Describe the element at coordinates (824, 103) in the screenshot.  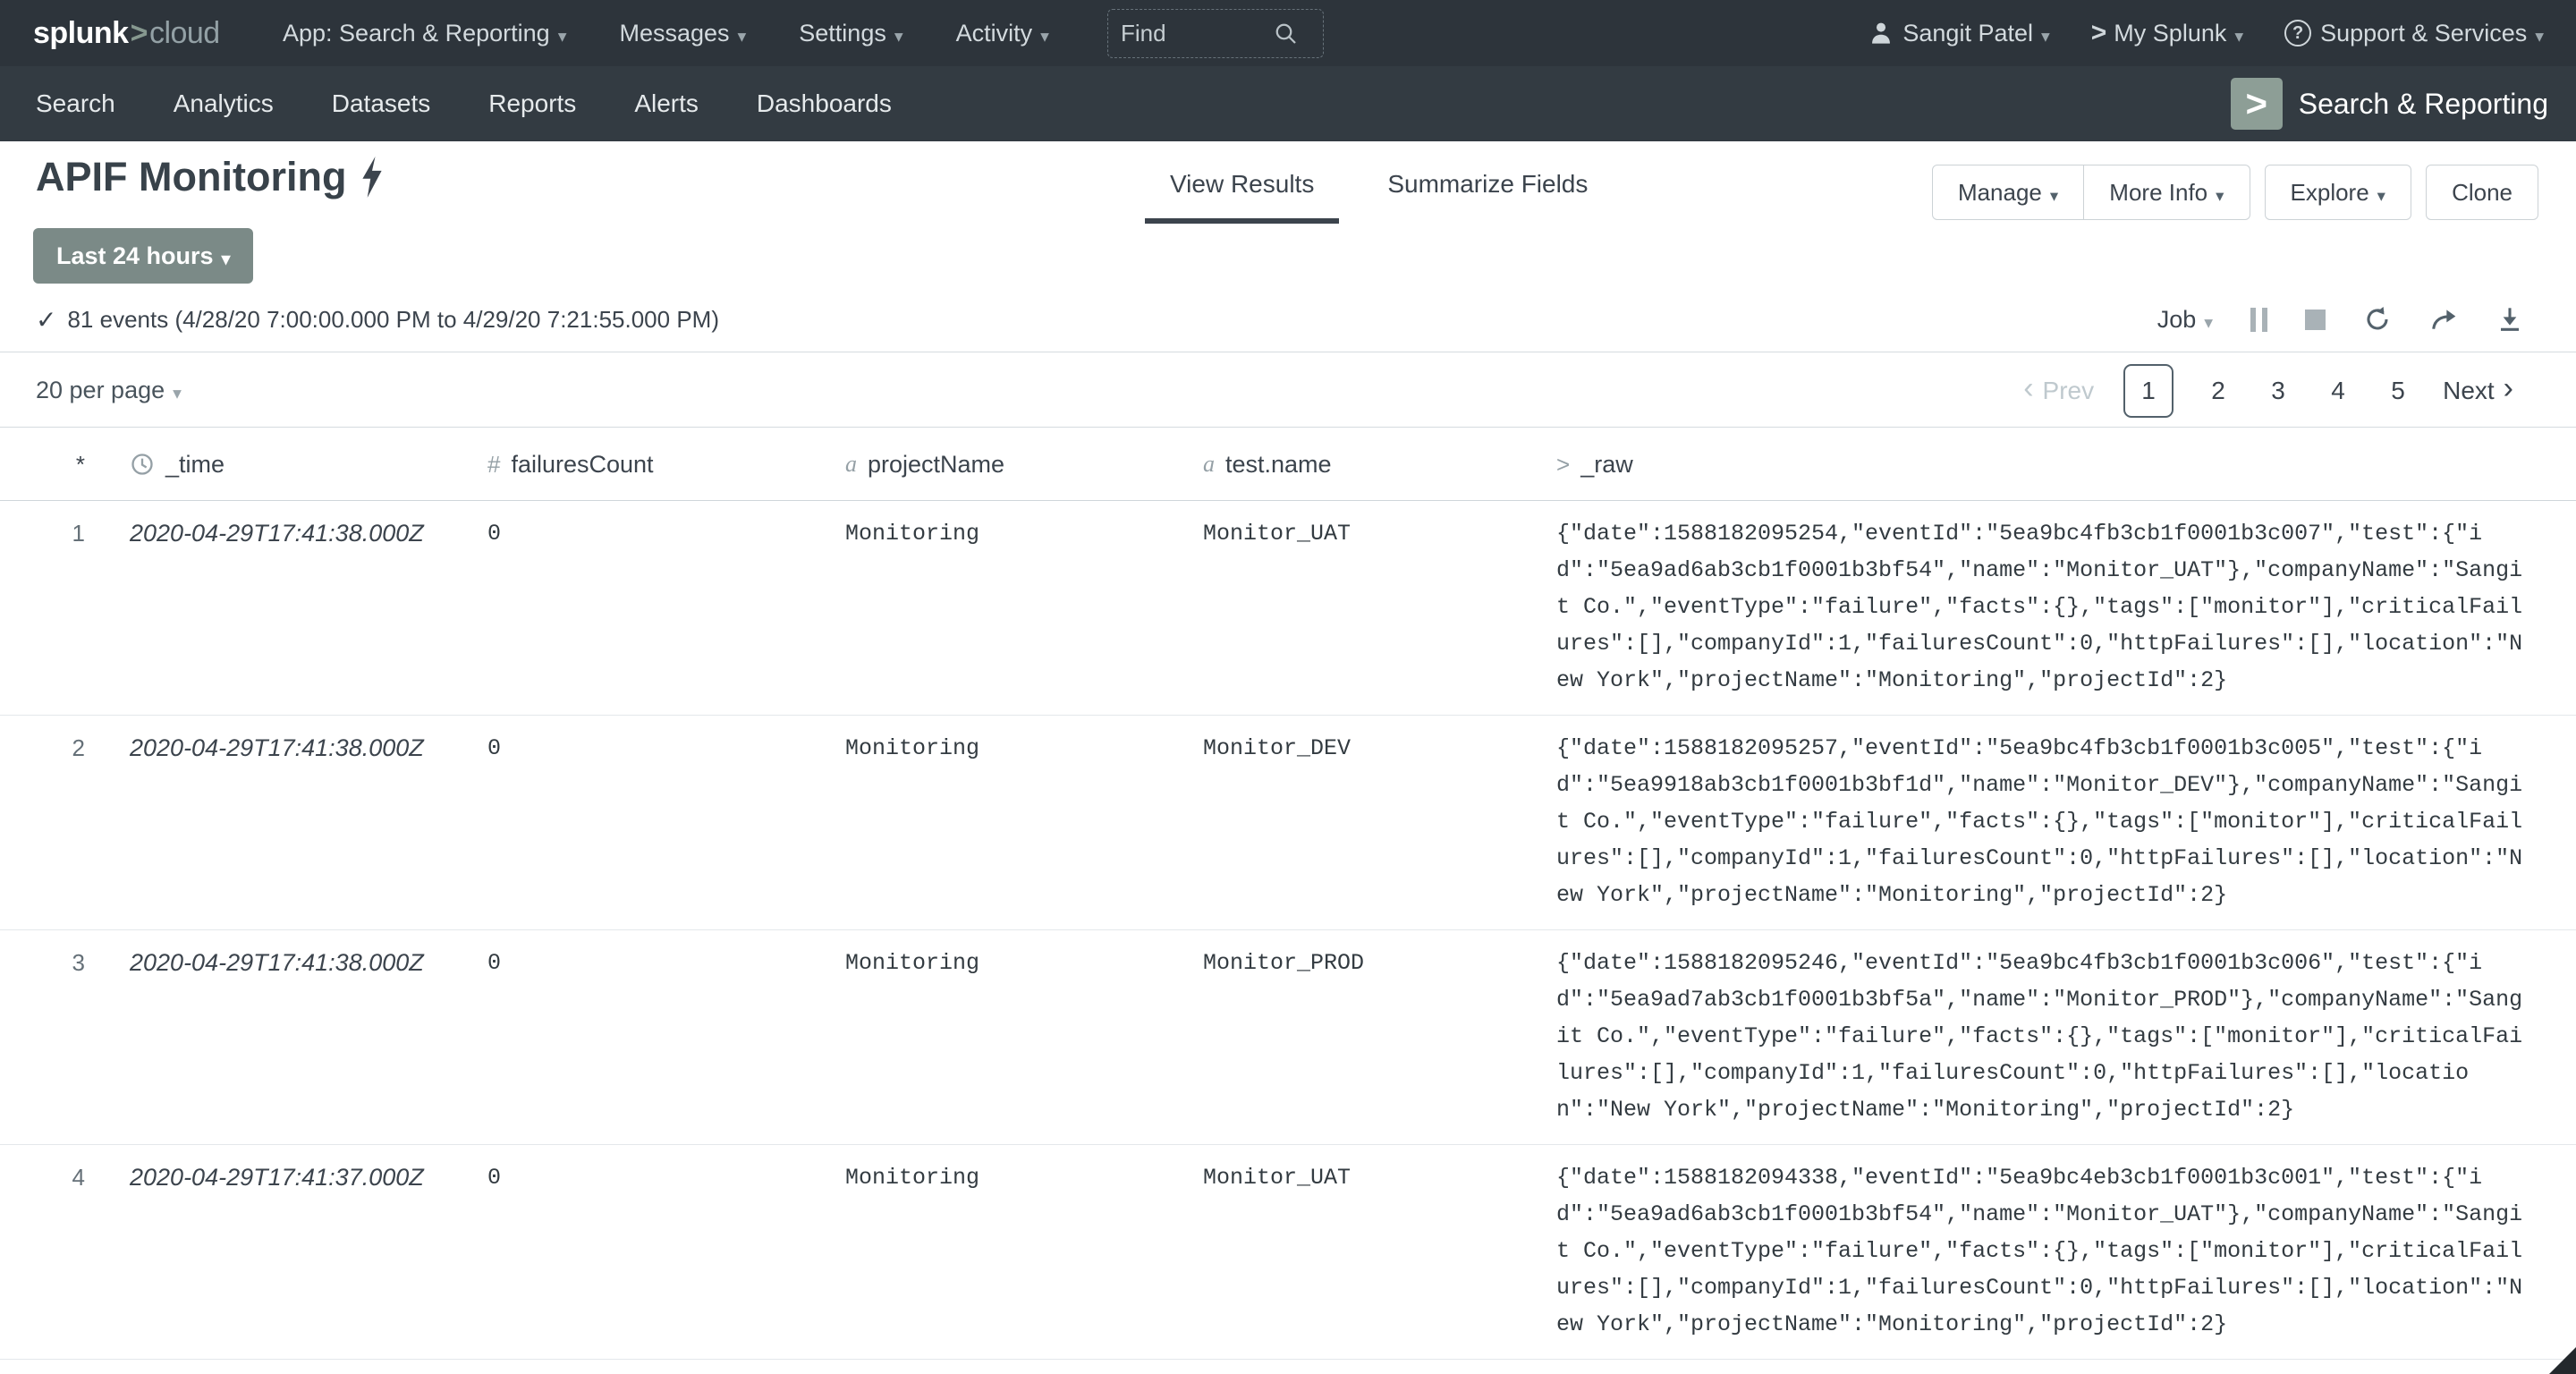
I see `nav-item-dashboards: Dashboards` at that location.